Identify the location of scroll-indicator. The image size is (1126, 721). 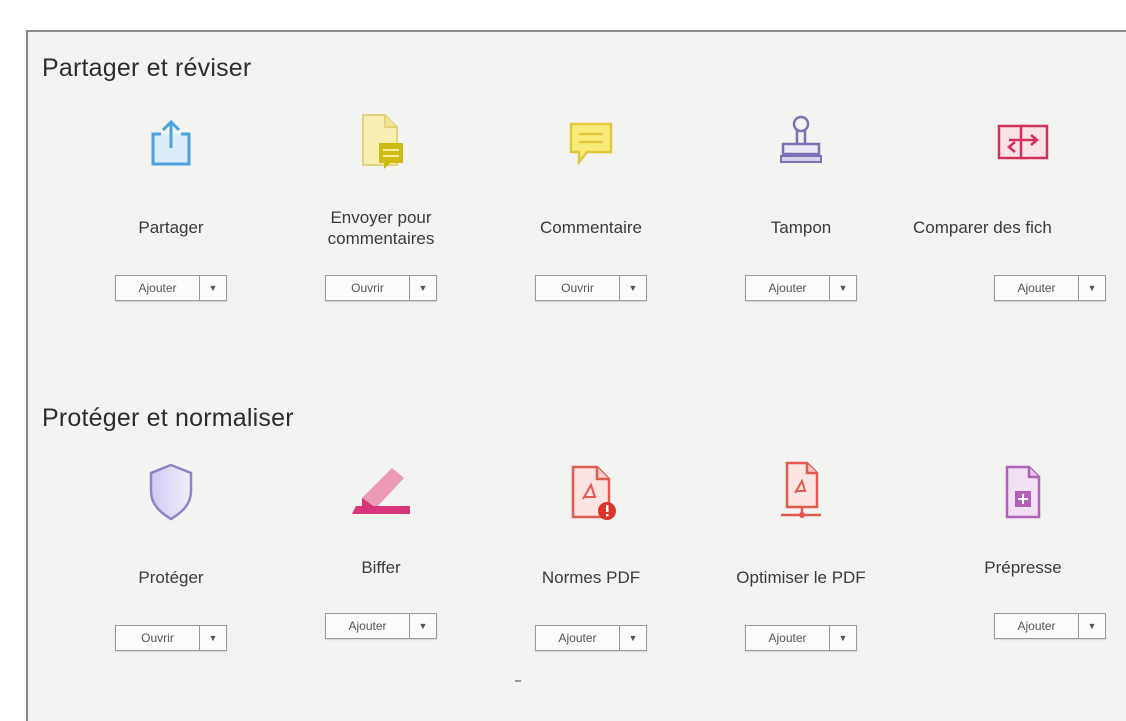
(518, 681).